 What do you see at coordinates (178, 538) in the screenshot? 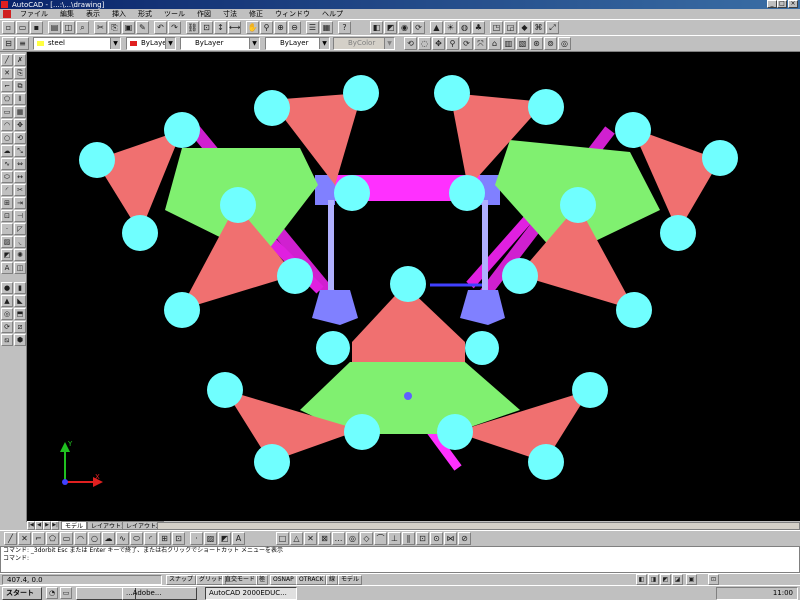
I see `make-block-icon: ⊡` at bounding box center [178, 538].